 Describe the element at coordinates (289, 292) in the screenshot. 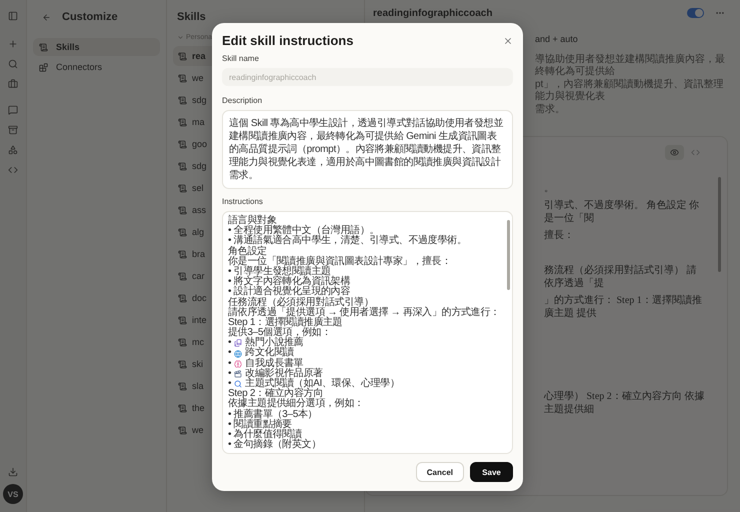

I see `instruction-line: • 設計適合視覺化呈現的內容` at that location.